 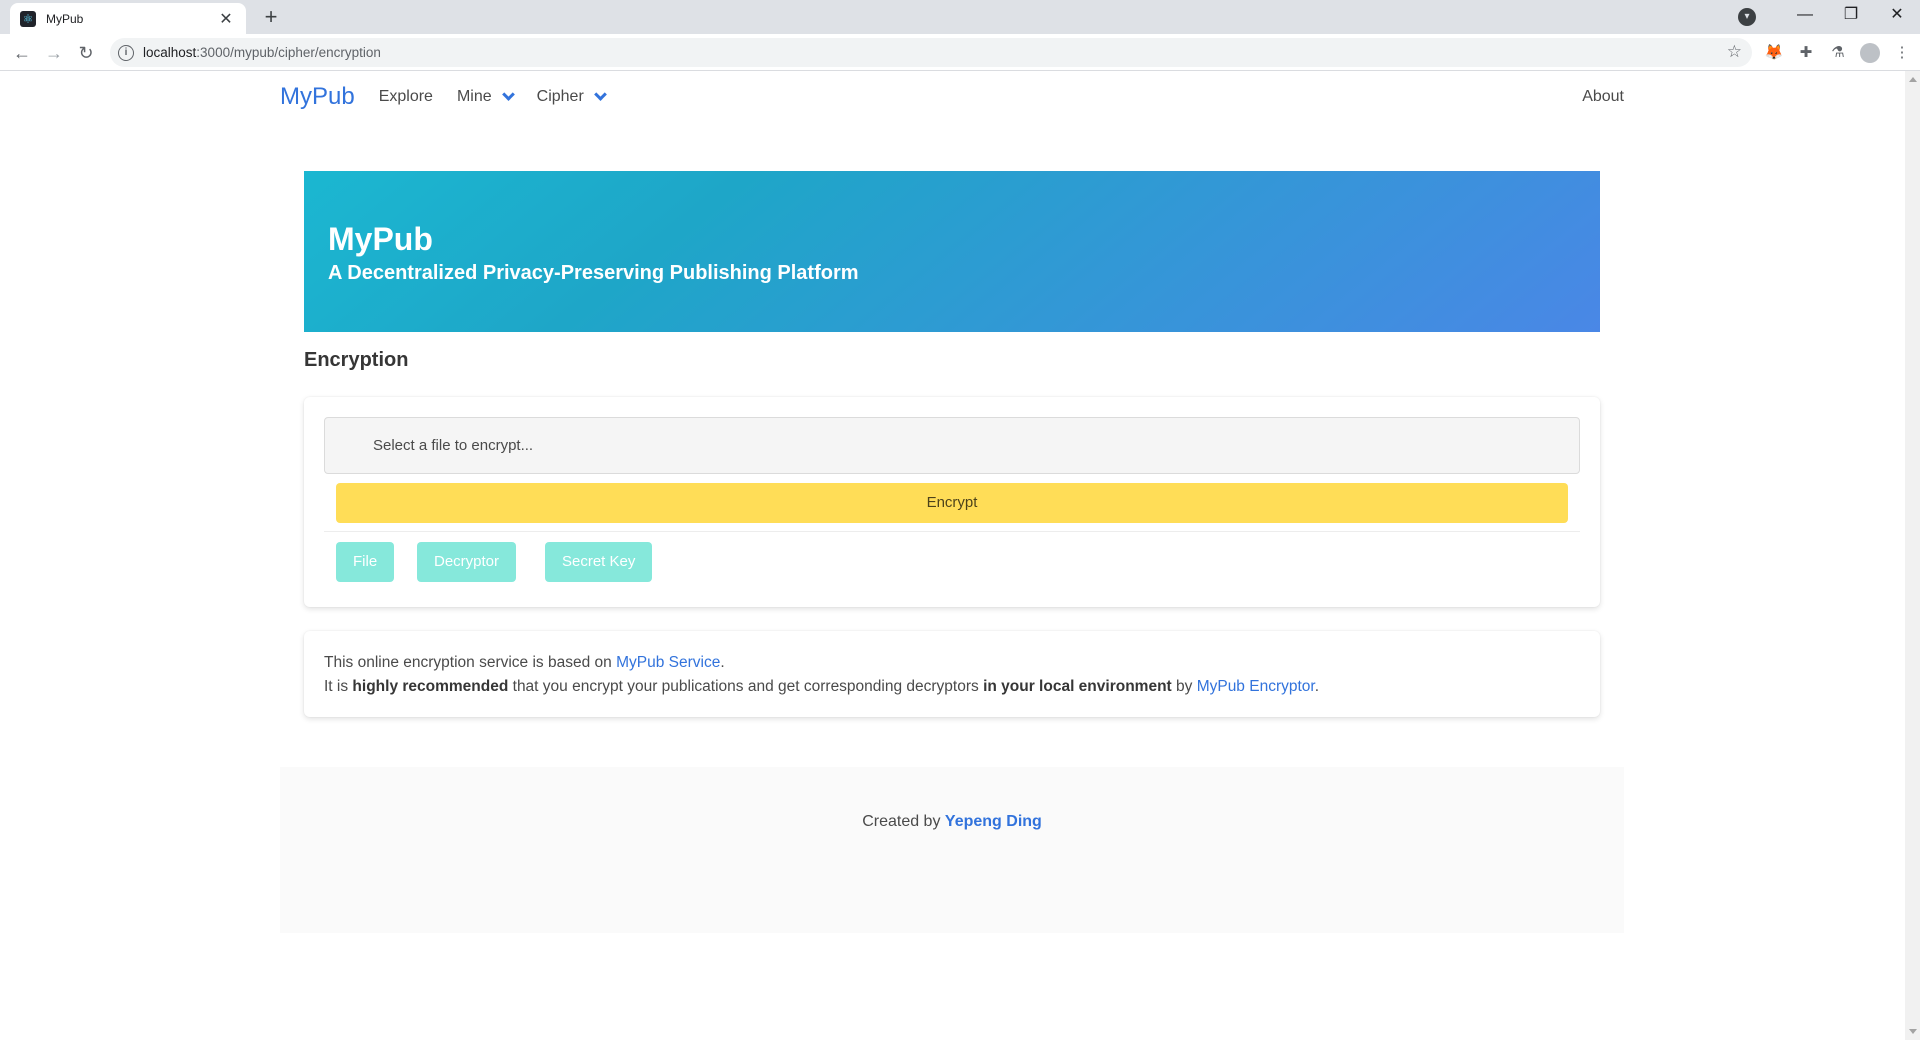 What do you see at coordinates (1184, 686) in the screenshot?
I see `note-text: by` at bounding box center [1184, 686].